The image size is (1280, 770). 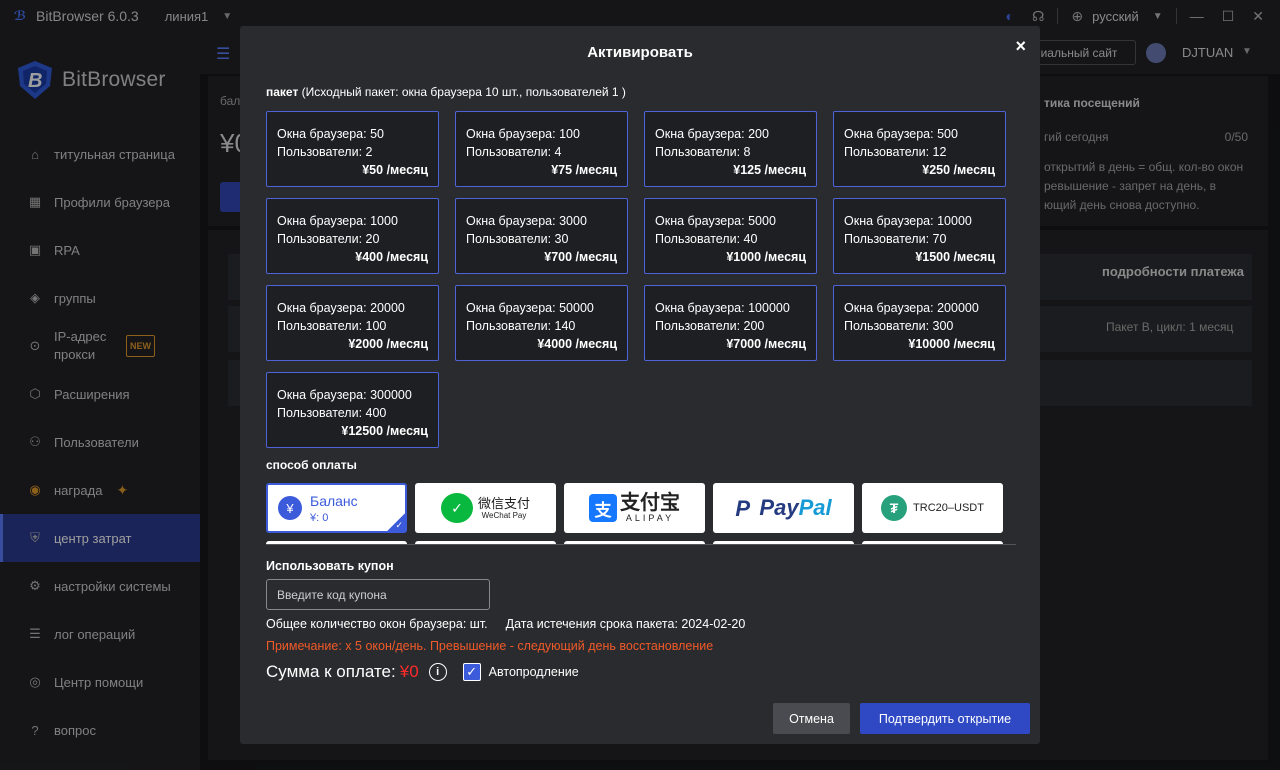 What do you see at coordinates (526, 221) in the screenshot?
I see `package-windows: Окна браузера: 3000` at bounding box center [526, 221].